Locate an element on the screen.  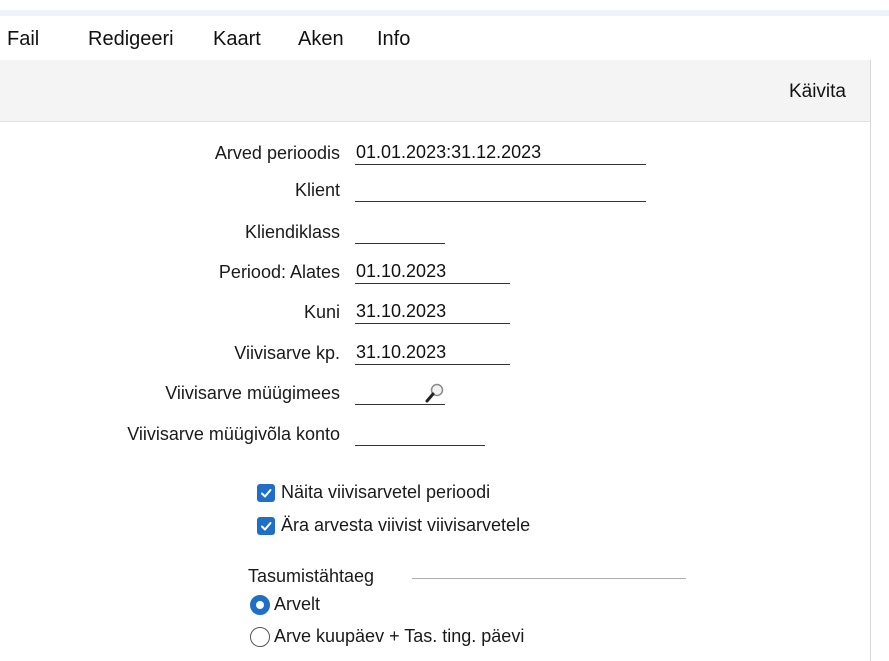
menu-item-redigeeri: Redigeeri is located at coordinates (131, 39).